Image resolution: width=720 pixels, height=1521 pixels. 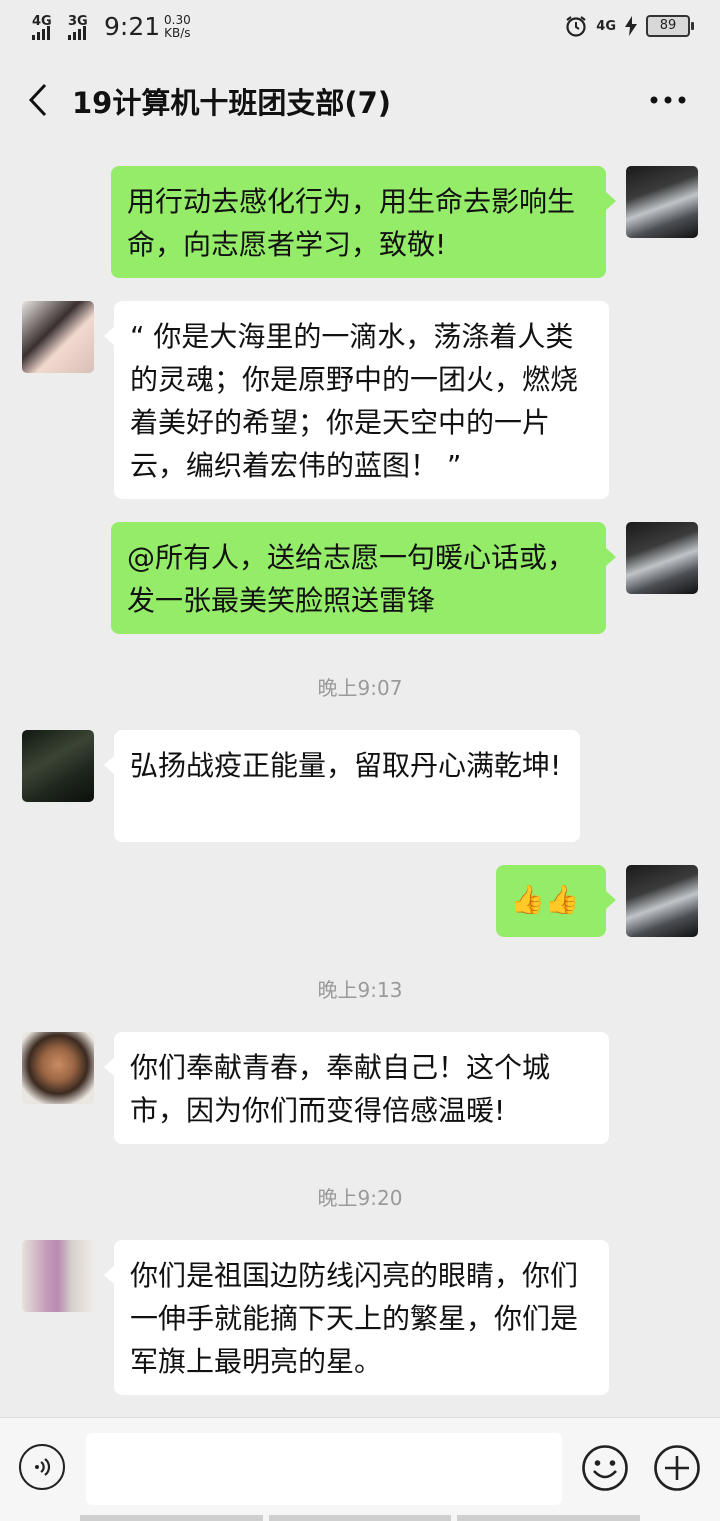 I want to click on voice-button, so click(x=42, y=1467).